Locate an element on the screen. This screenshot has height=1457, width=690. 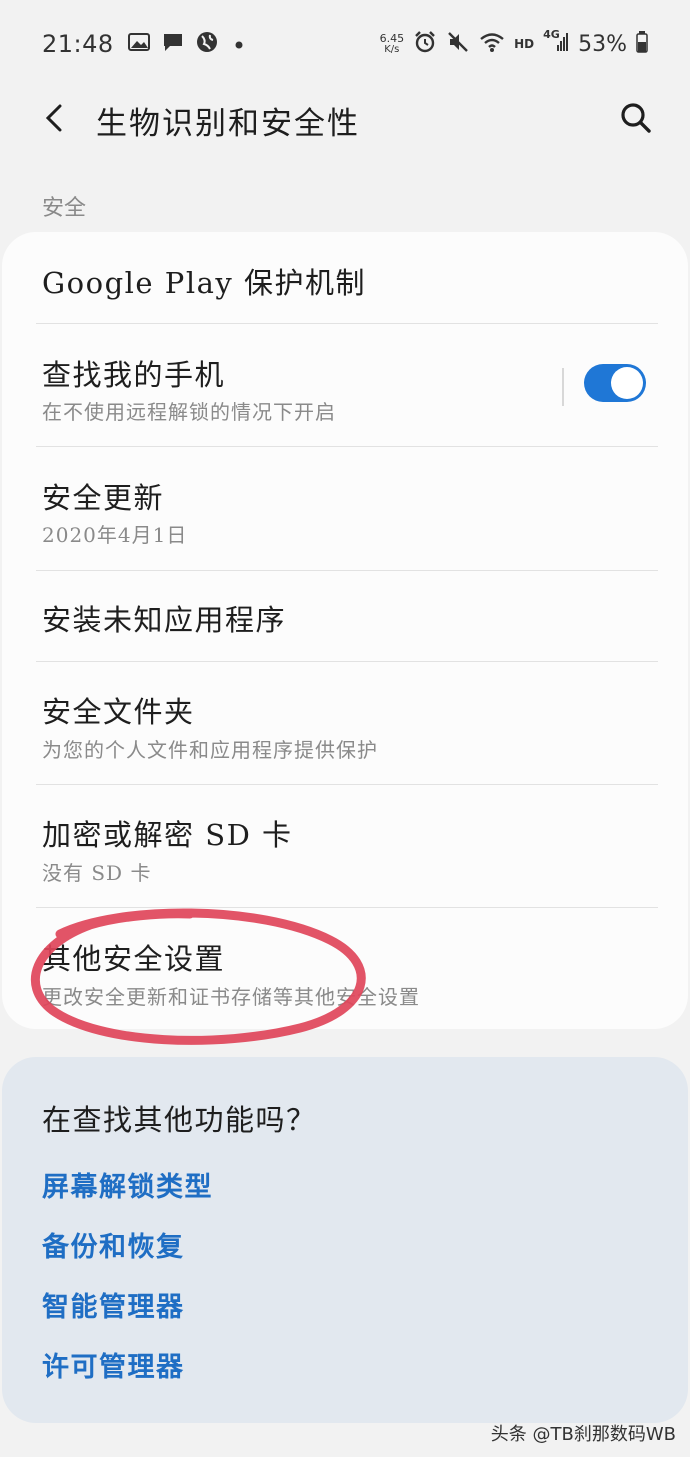
toggle-knob is located at coordinates (627, 383).